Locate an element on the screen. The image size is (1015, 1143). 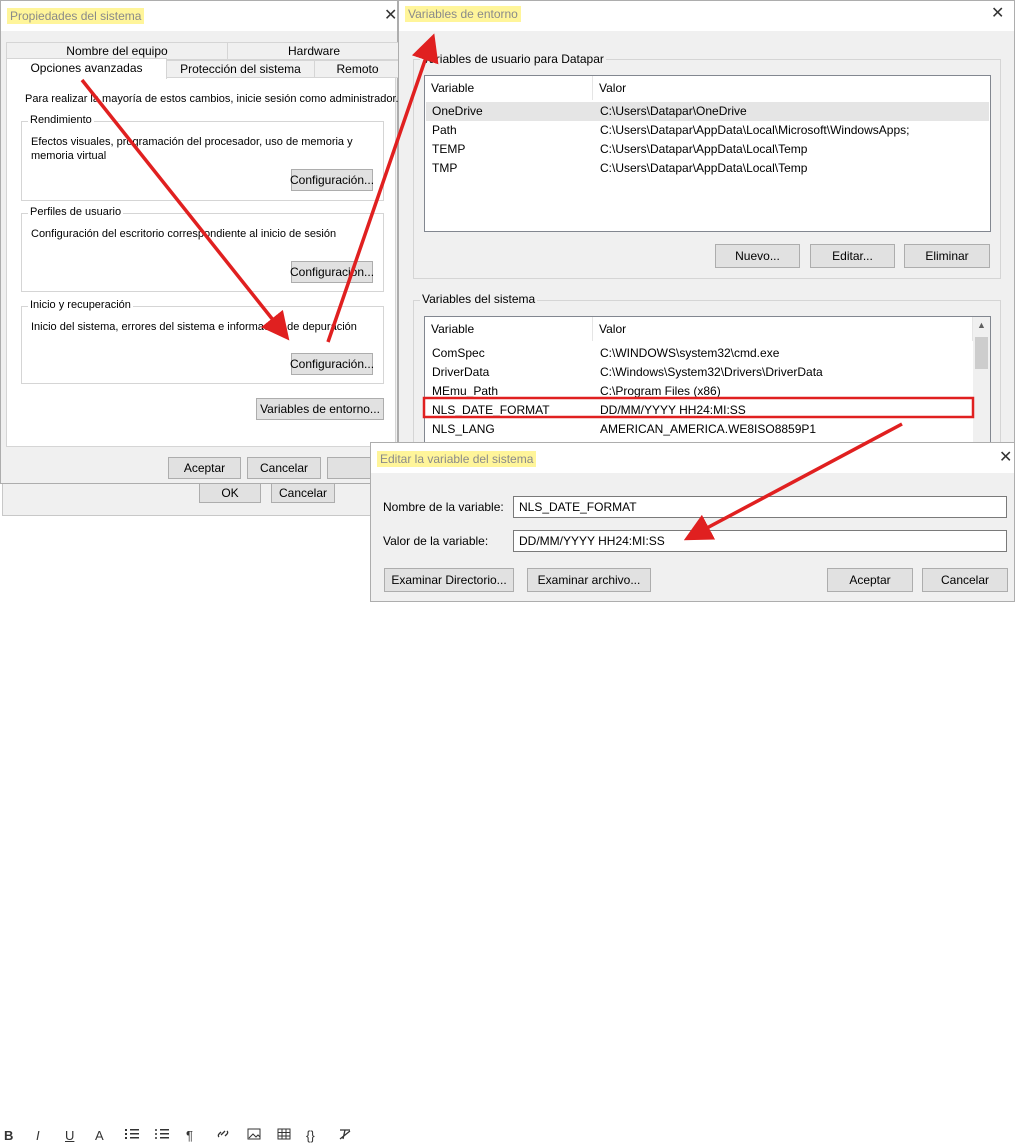
tab-advanced: Opciones avanzadas is located at coordinates (86, 68).